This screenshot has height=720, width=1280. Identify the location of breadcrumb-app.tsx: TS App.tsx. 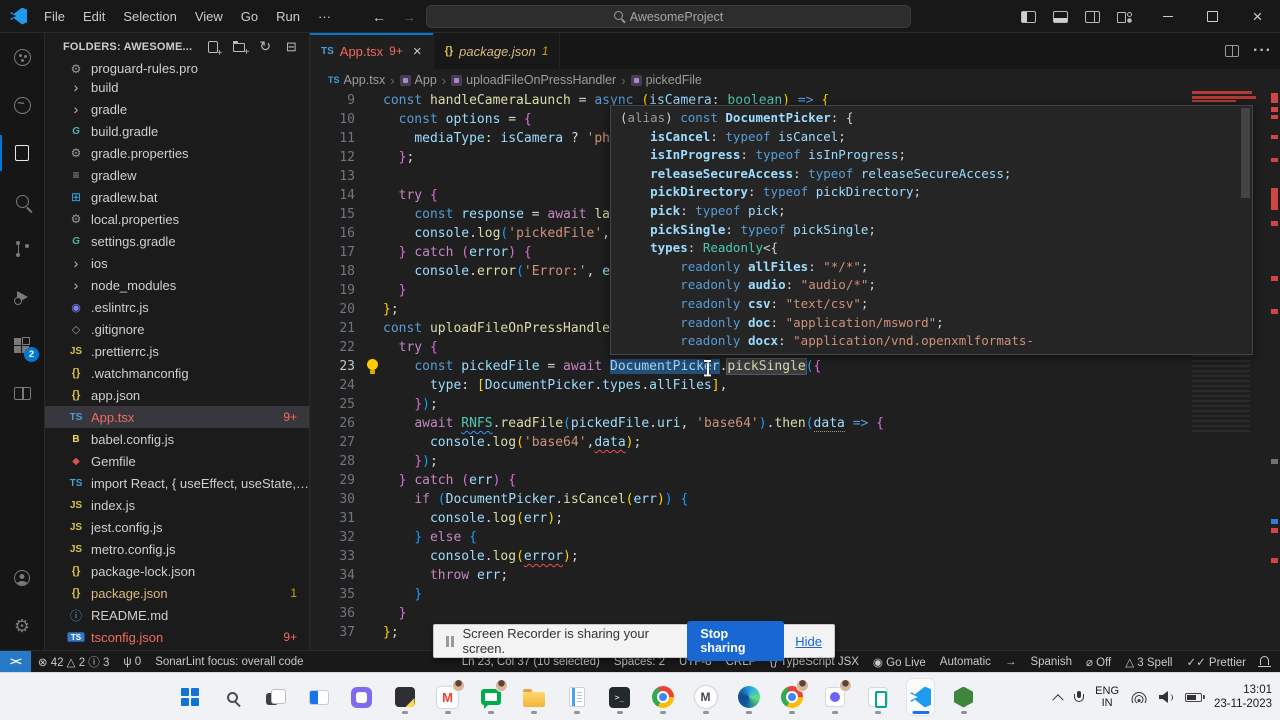
(356, 80).